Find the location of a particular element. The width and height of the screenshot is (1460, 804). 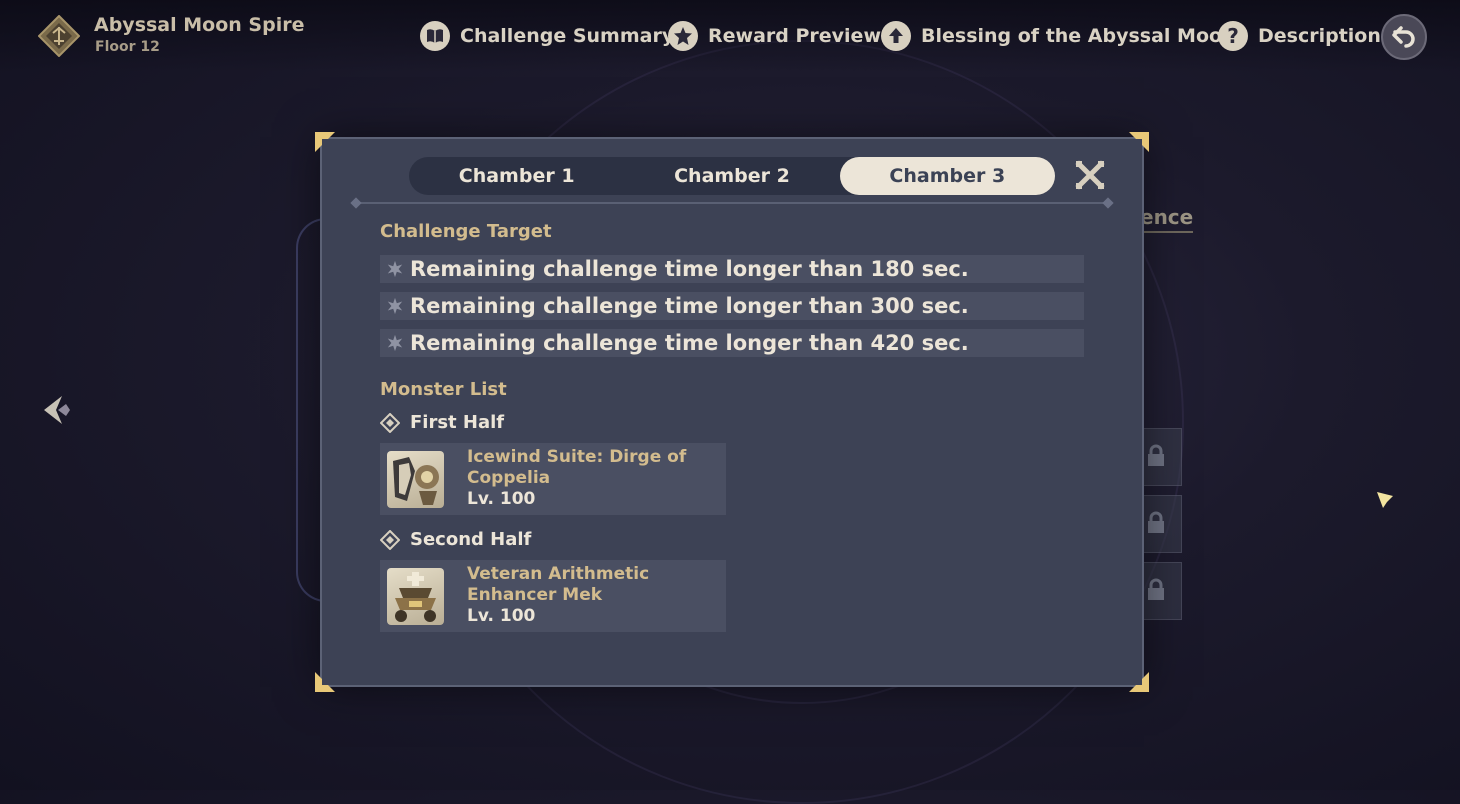

tab-chamber-3: Chamber 3 is located at coordinates (947, 176).